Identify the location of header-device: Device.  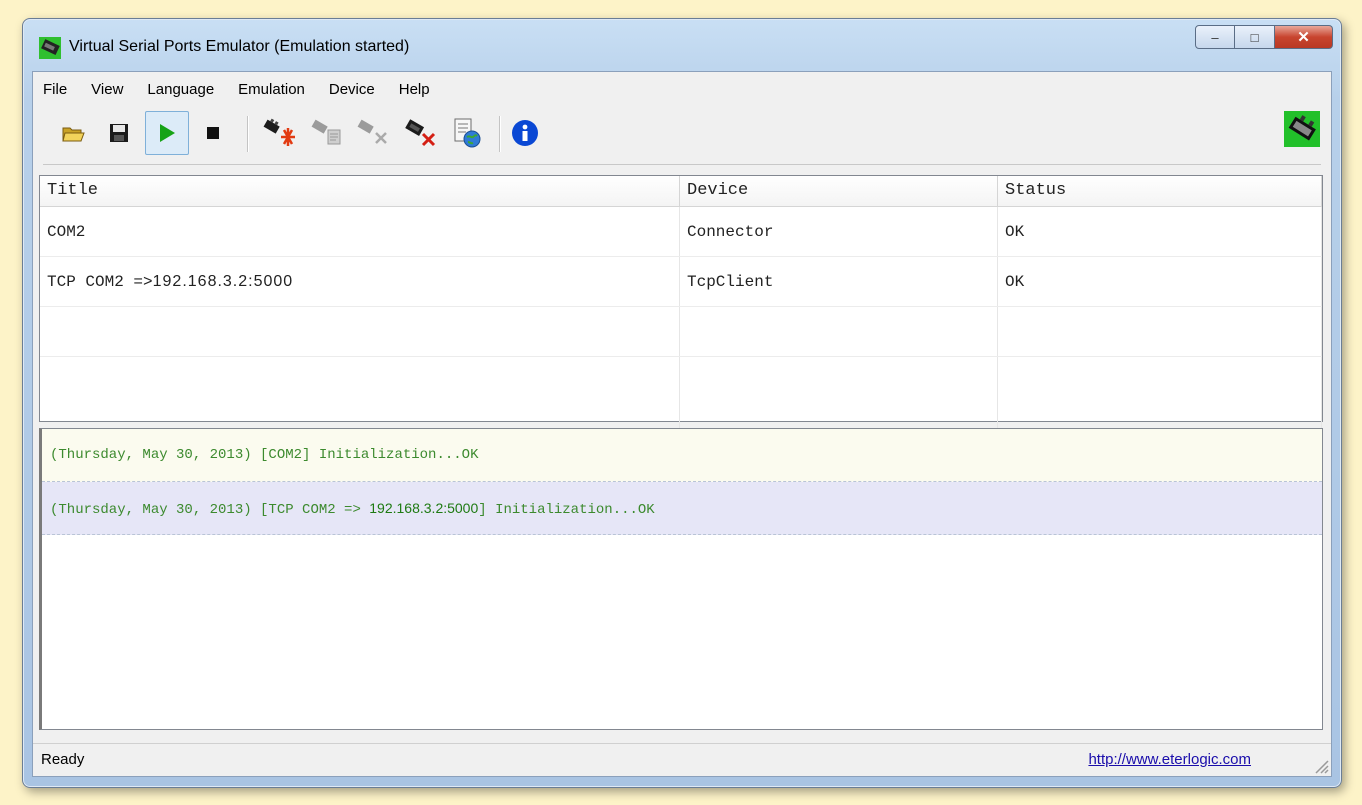
(839, 191).